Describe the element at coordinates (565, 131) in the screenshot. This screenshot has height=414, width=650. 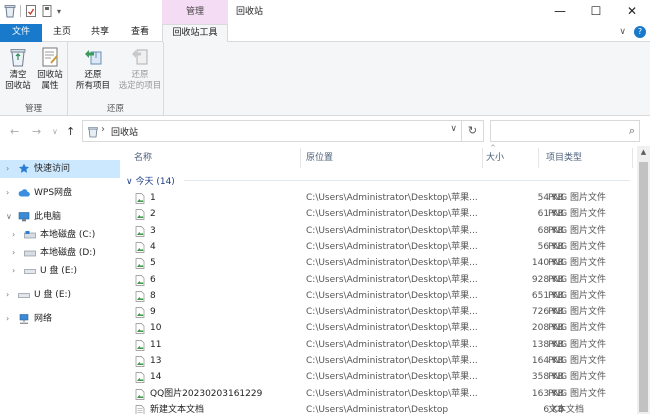
I see `search-input: ⌕` at that location.